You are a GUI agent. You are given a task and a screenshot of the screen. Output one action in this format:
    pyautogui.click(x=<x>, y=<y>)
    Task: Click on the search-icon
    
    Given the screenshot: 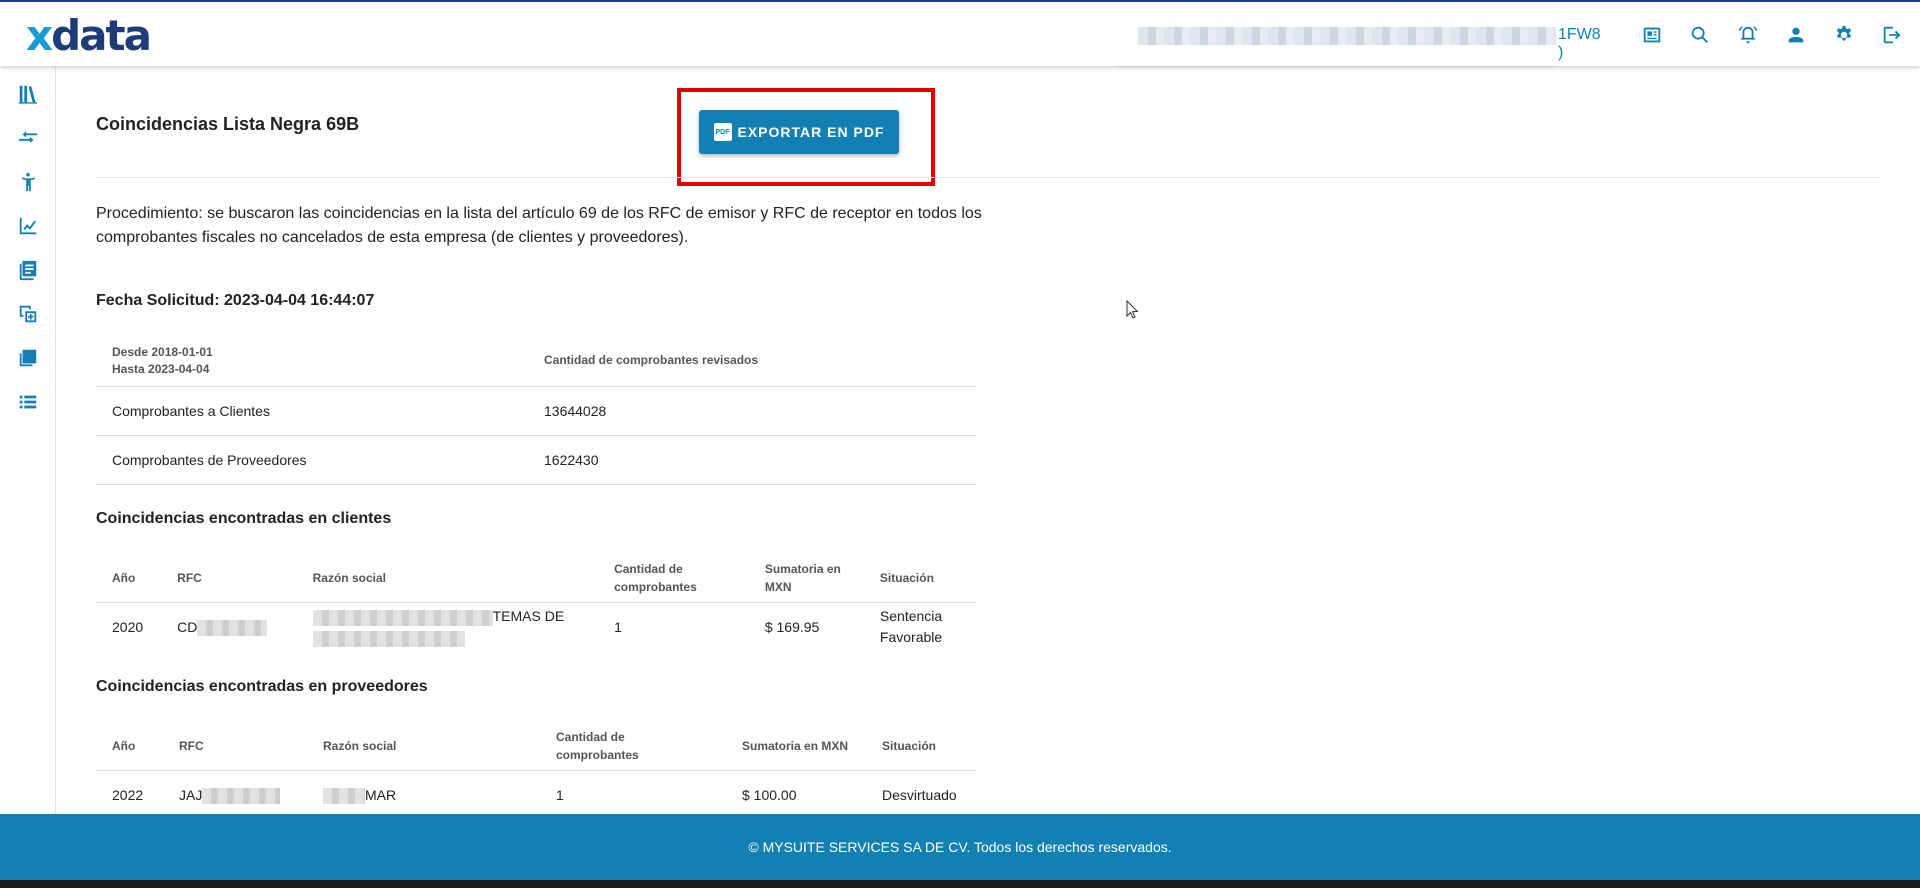 What is the action you would take?
    pyautogui.click(x=1700, y=35)
    